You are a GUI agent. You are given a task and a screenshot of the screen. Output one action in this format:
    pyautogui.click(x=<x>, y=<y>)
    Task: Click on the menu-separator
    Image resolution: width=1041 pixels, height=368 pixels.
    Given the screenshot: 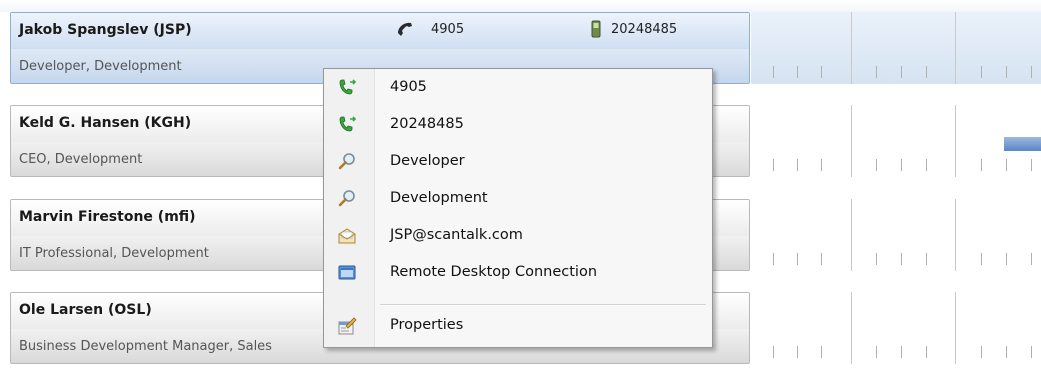 What is the action you would take?
    pyautogui.click(x=543, y=305)
    